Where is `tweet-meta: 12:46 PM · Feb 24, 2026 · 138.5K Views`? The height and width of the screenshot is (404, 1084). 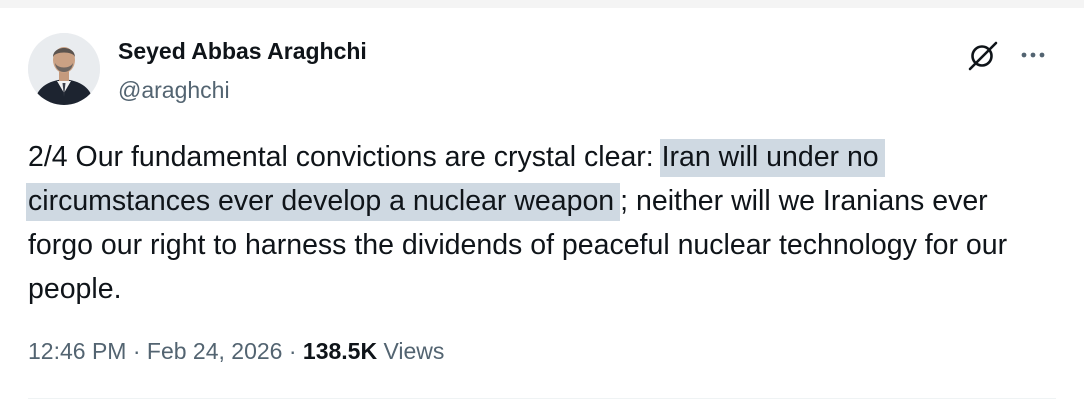 tweet-meta: 12:46 PM · Feb 24, 2026 · 138.5K Views is located at coordinates (236, 351).